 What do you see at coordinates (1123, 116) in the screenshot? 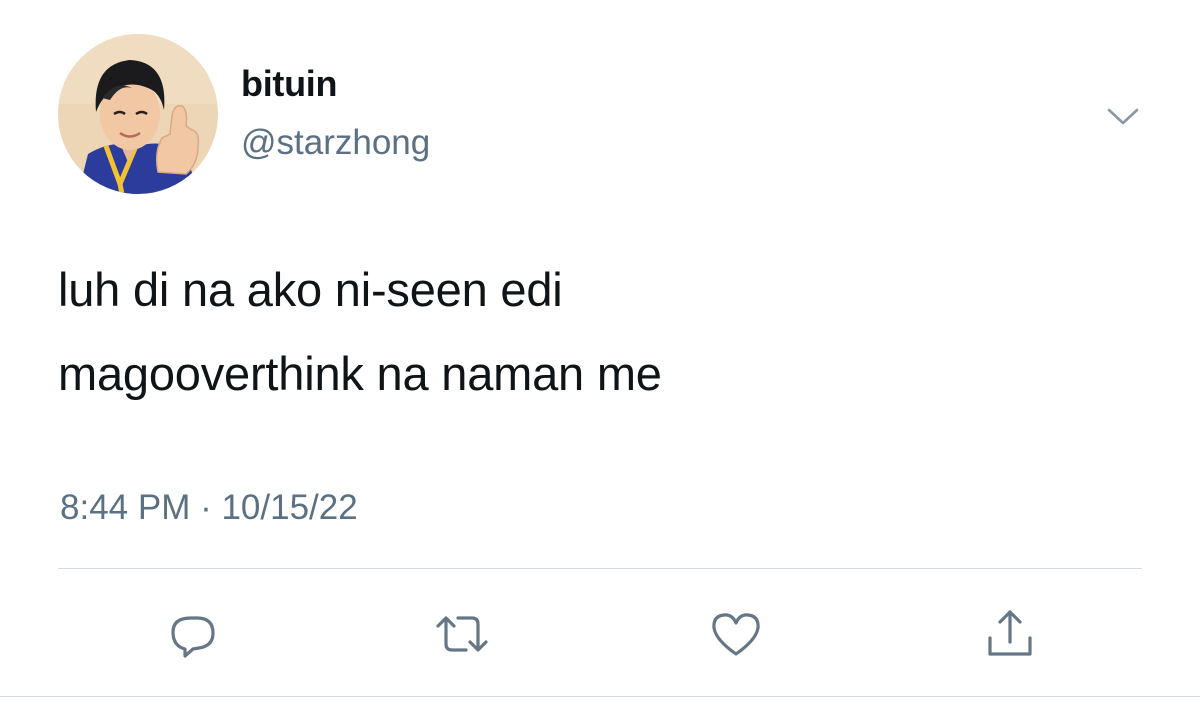
I see `chevron-down-icon` at bounding box center [1123, 116].